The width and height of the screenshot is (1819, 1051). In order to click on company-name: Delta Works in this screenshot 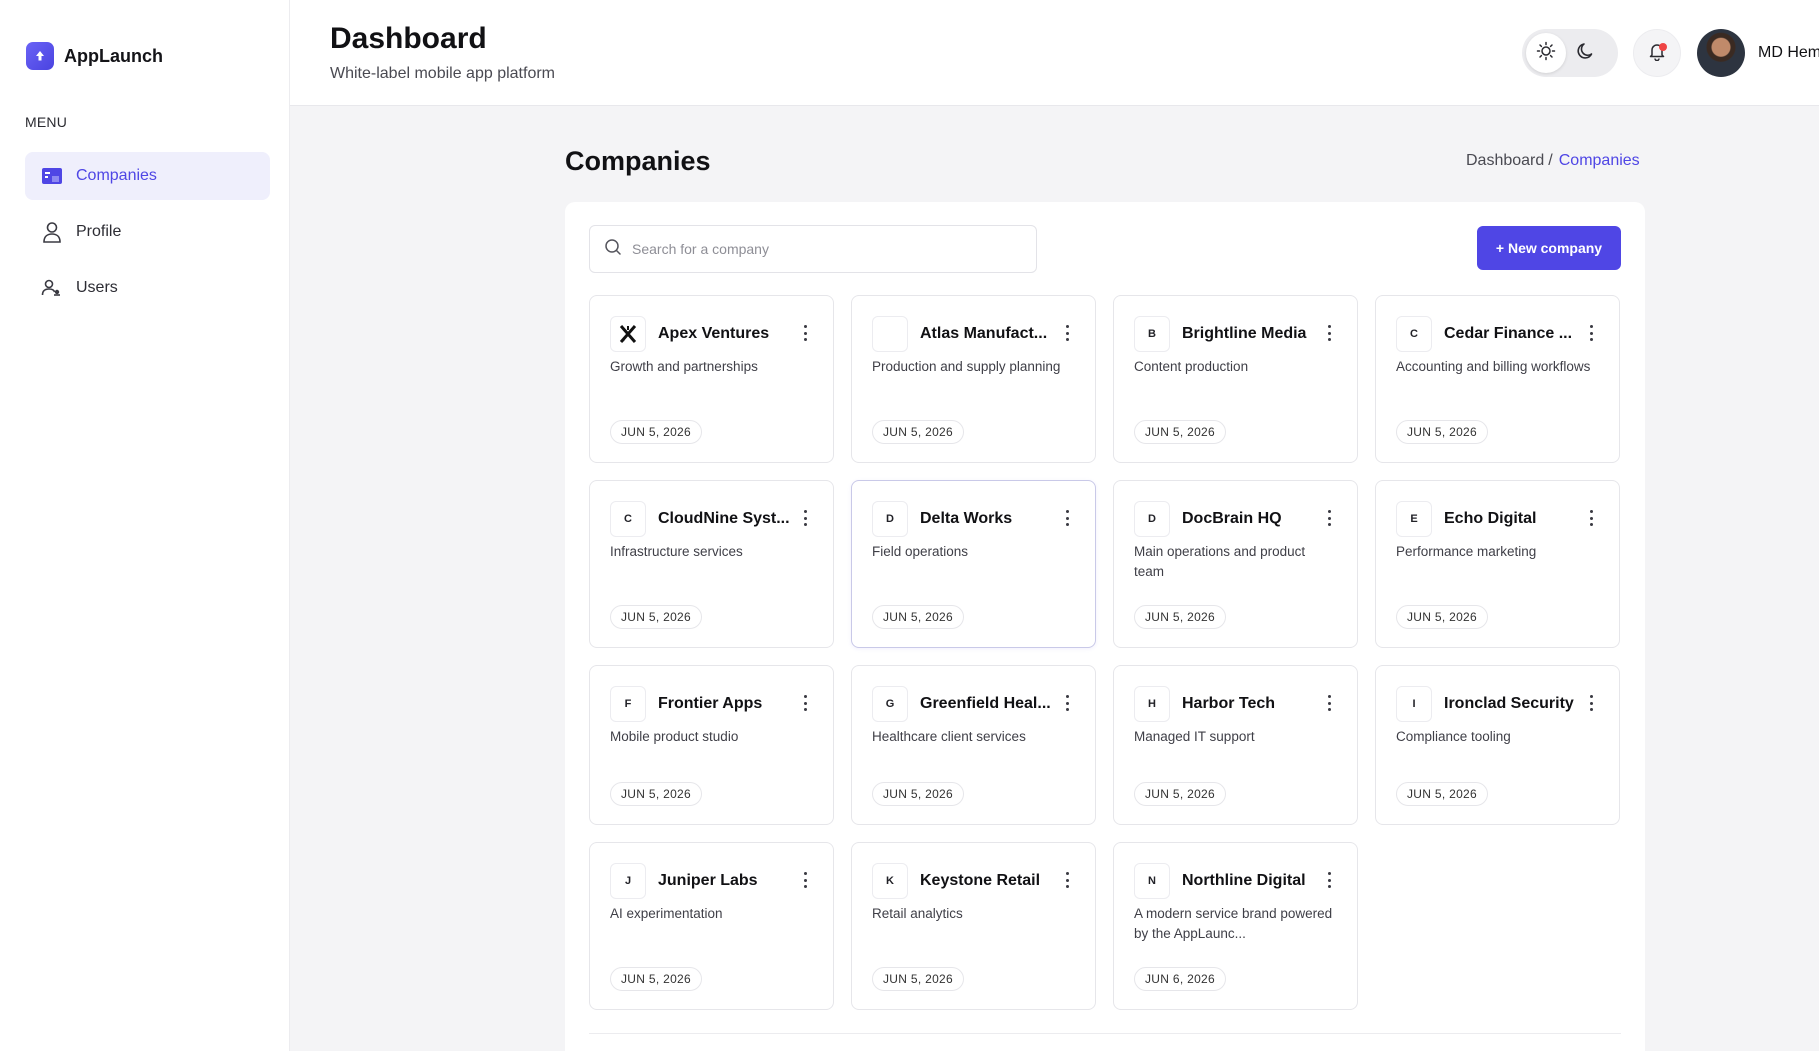, I will do `click(992, 519)`.